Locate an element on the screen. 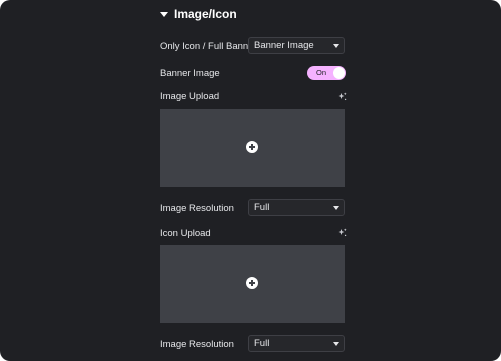 This screenshot has width=501, height=361. section-title: Image/Icon is located at coordinates (205, 14).